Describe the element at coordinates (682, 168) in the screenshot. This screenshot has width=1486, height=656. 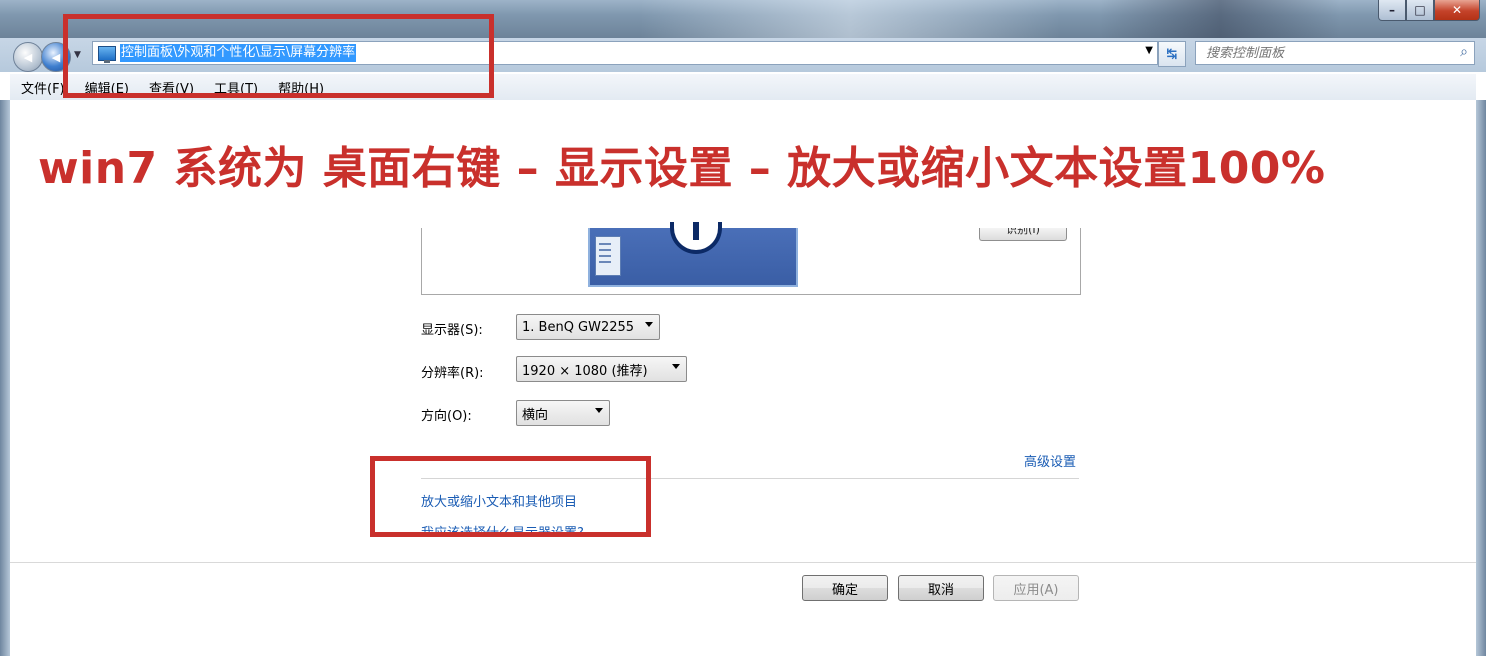
I see `annotation-banner: win7 系统为 桌面右键 – 显示设置 – 放大或缩小文本设置100%` at that location.